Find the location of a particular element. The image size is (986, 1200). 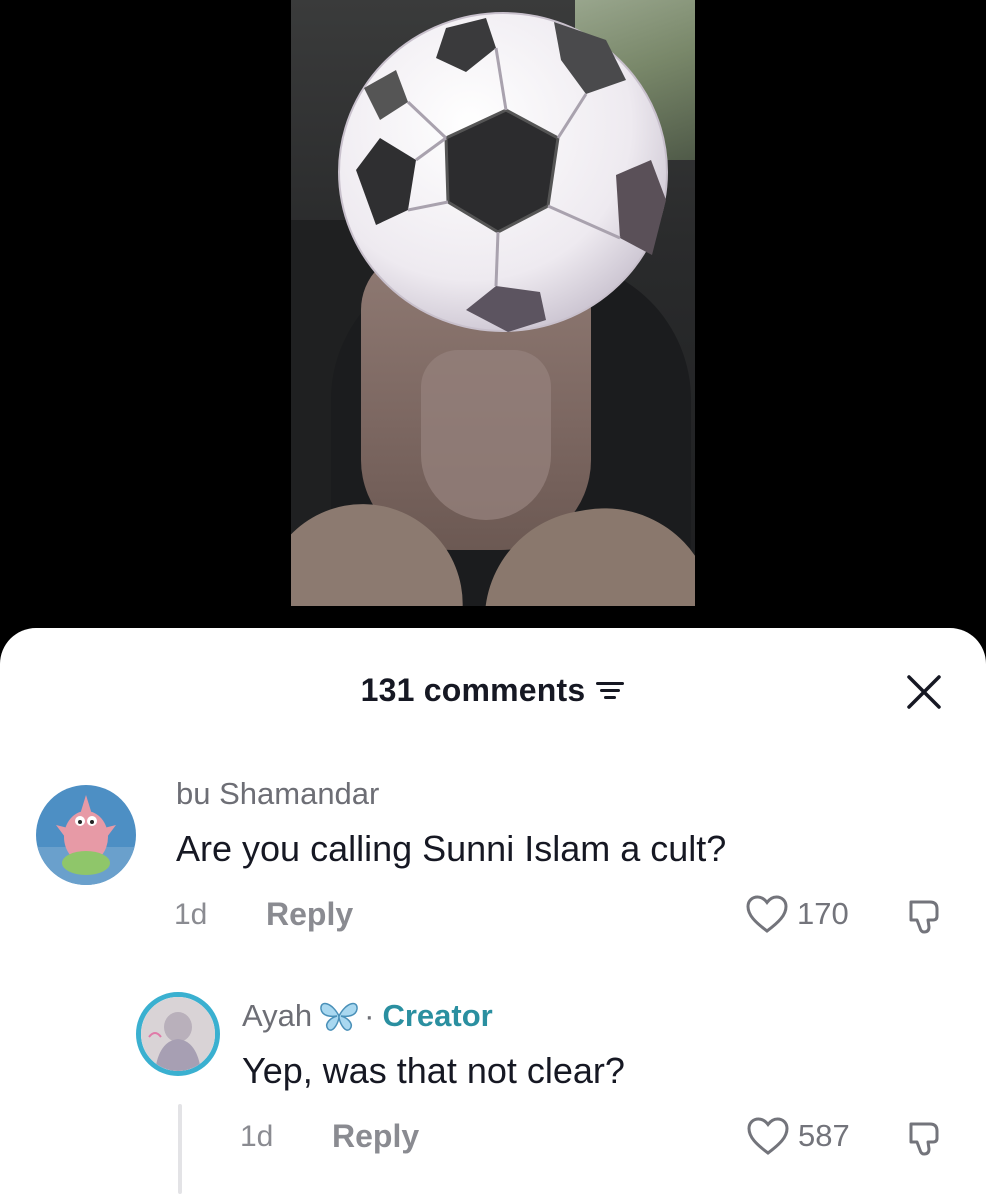

thread-line is located at coordinates (180, 1149).